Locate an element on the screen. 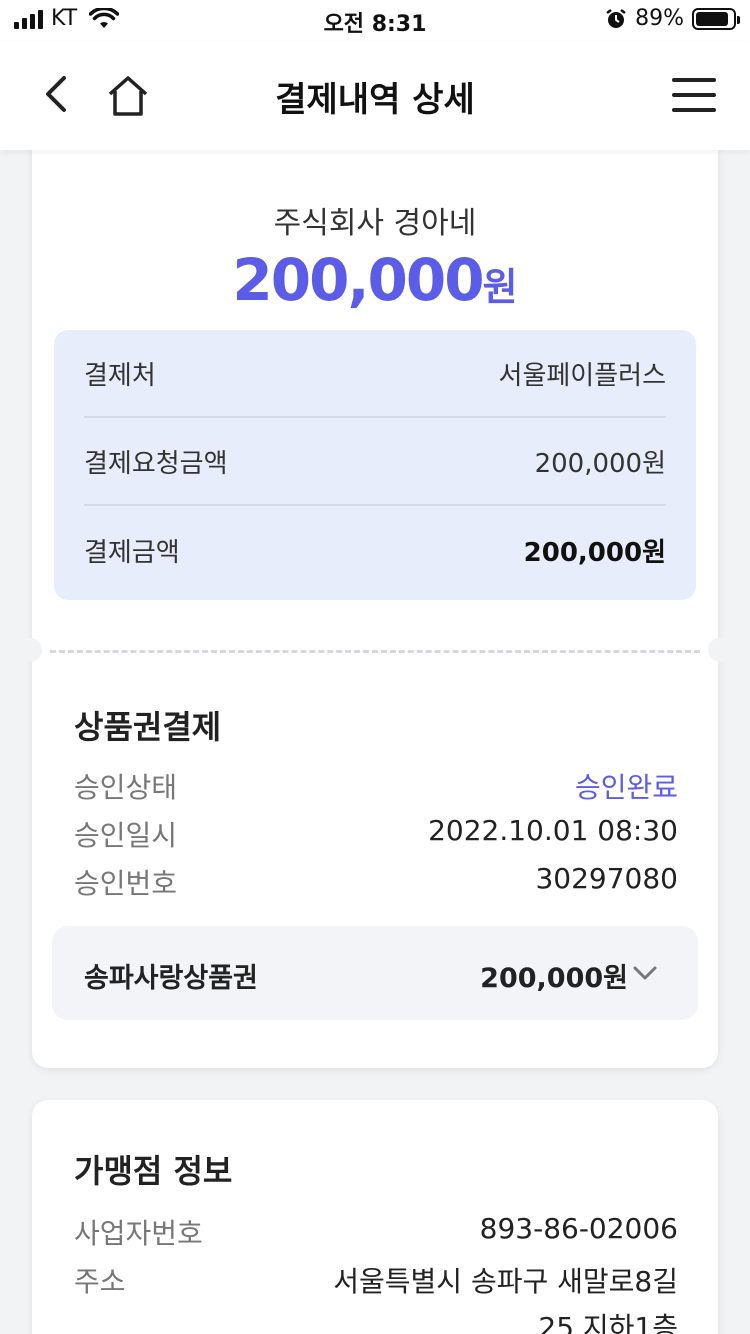  info-row-approval-number: 승인번호 30297080 is located at coordinates (376, 882).